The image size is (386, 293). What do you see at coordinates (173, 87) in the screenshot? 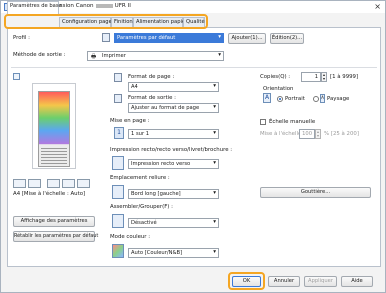
I see `page-size-select: A4 ▾` at bounding box center [173, 87].